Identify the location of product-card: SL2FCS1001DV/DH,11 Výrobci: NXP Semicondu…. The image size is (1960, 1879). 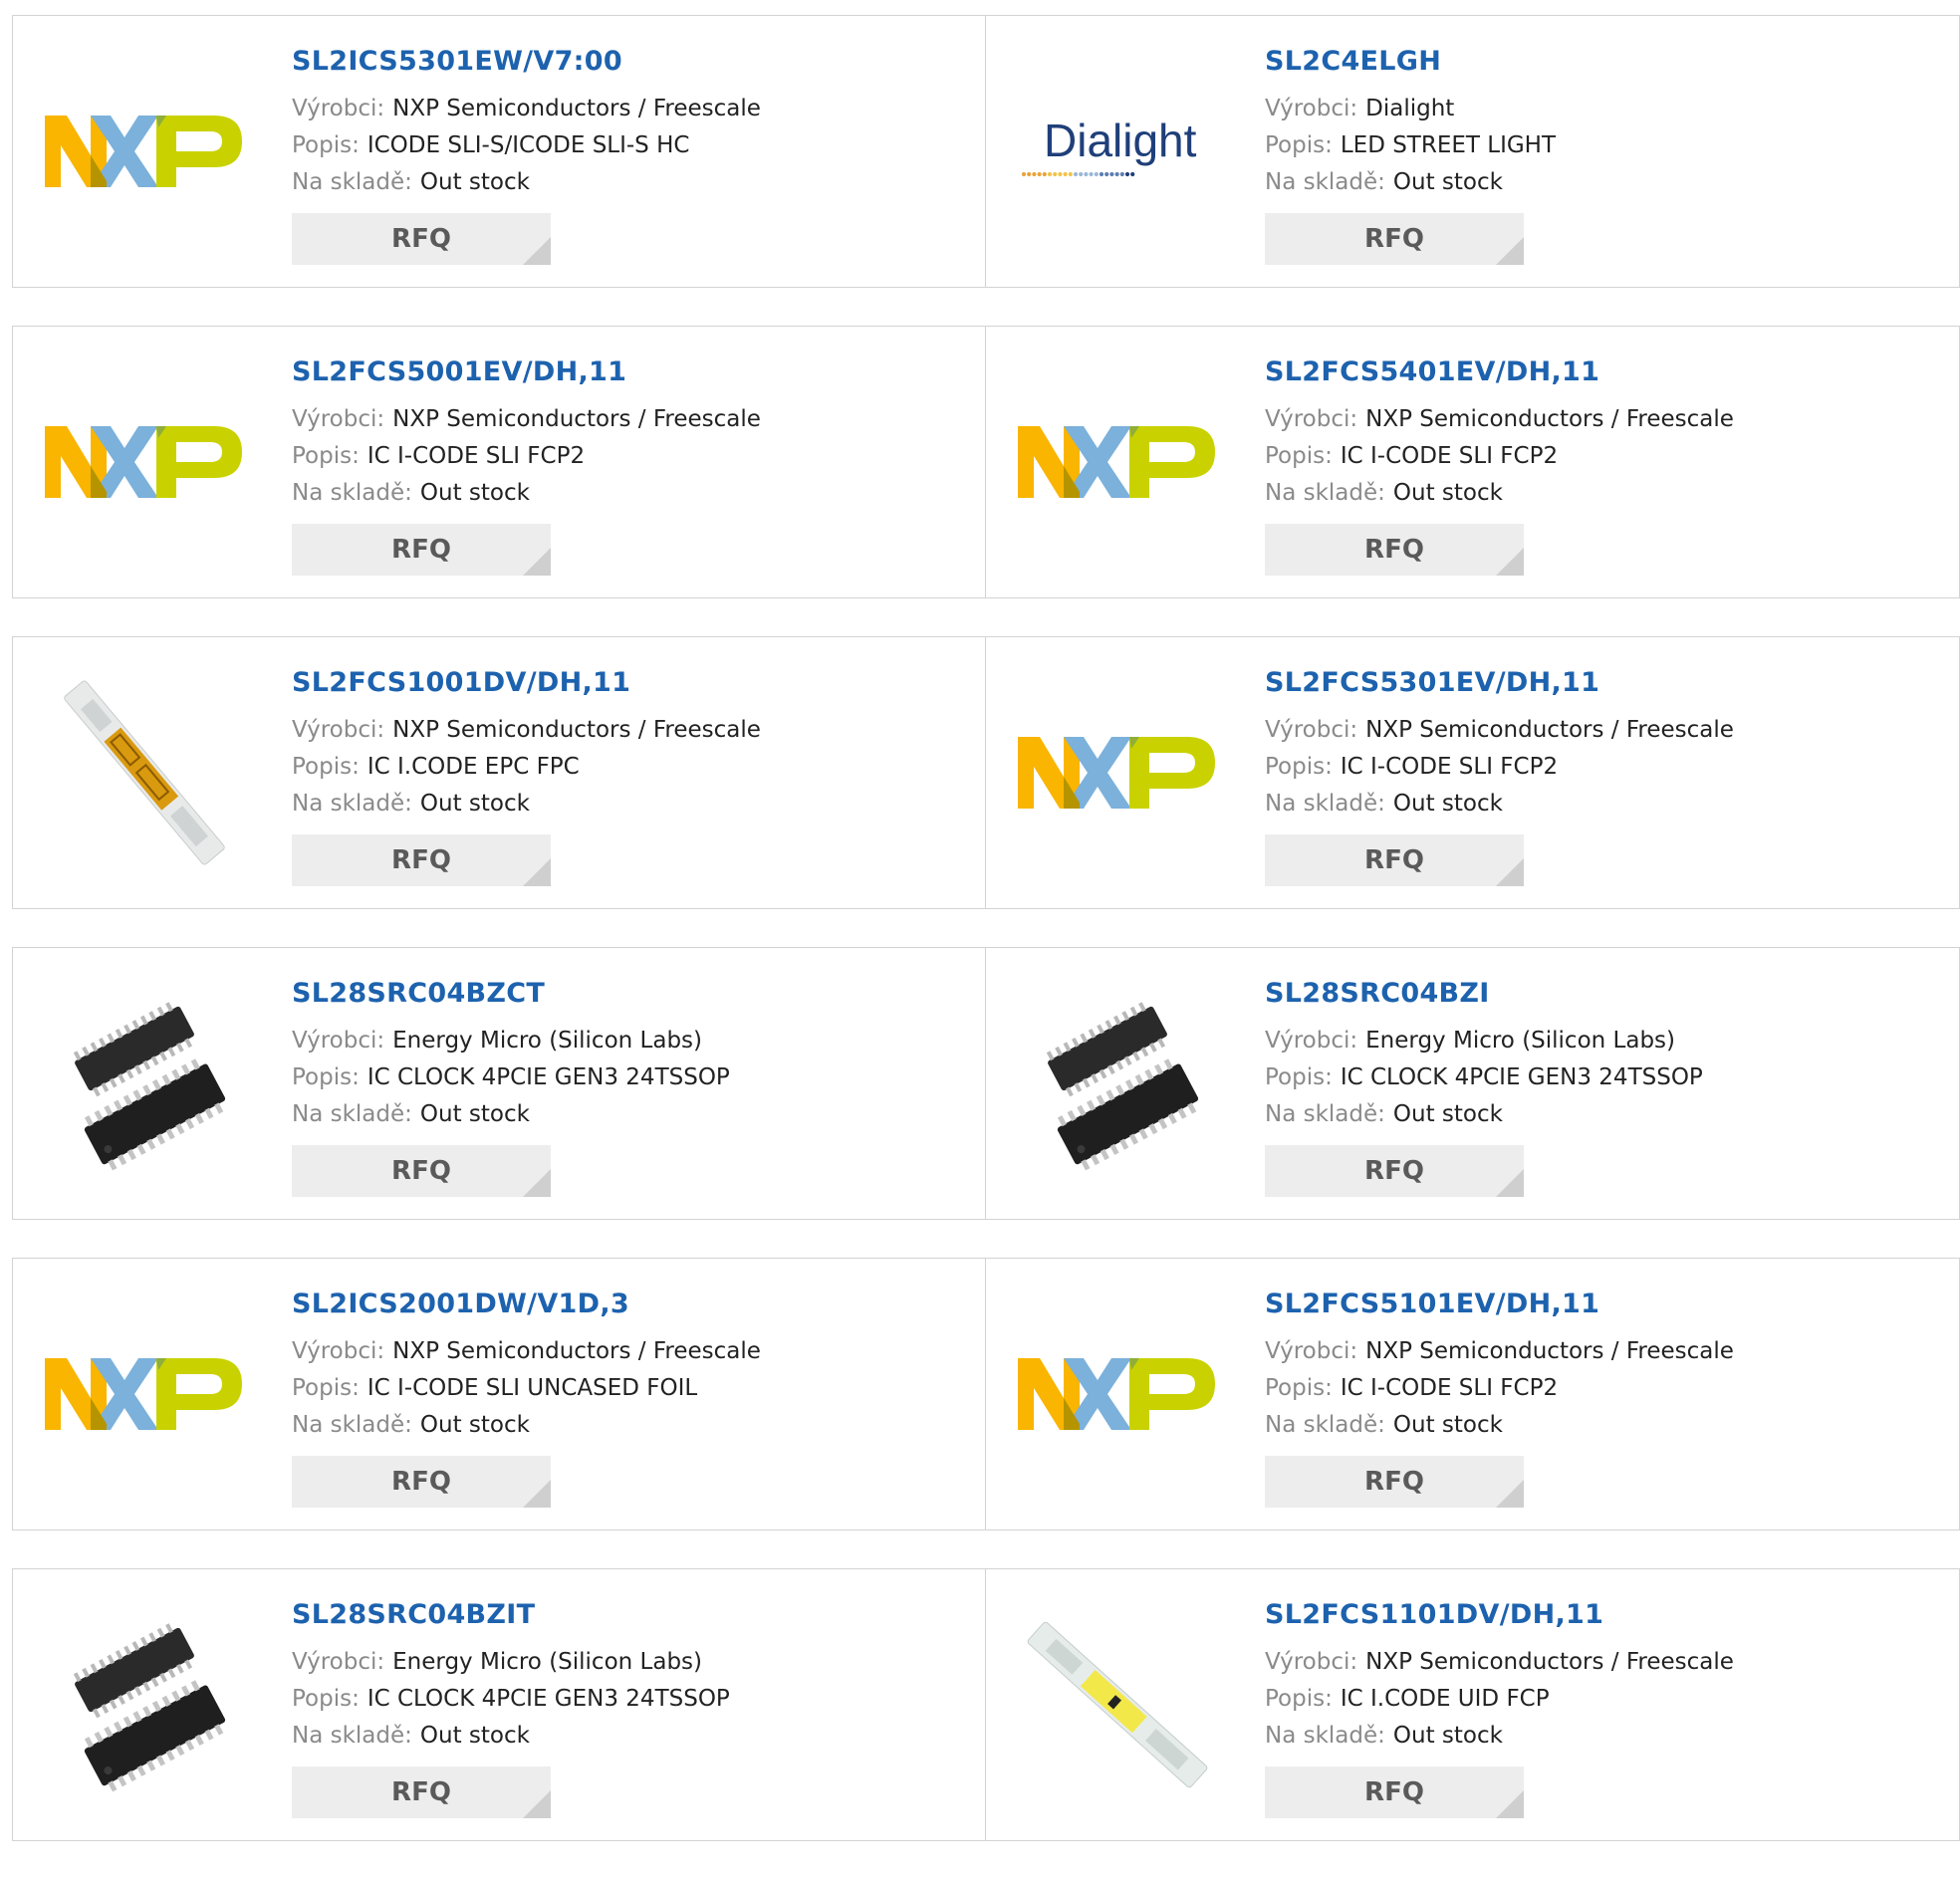
(499, 772).